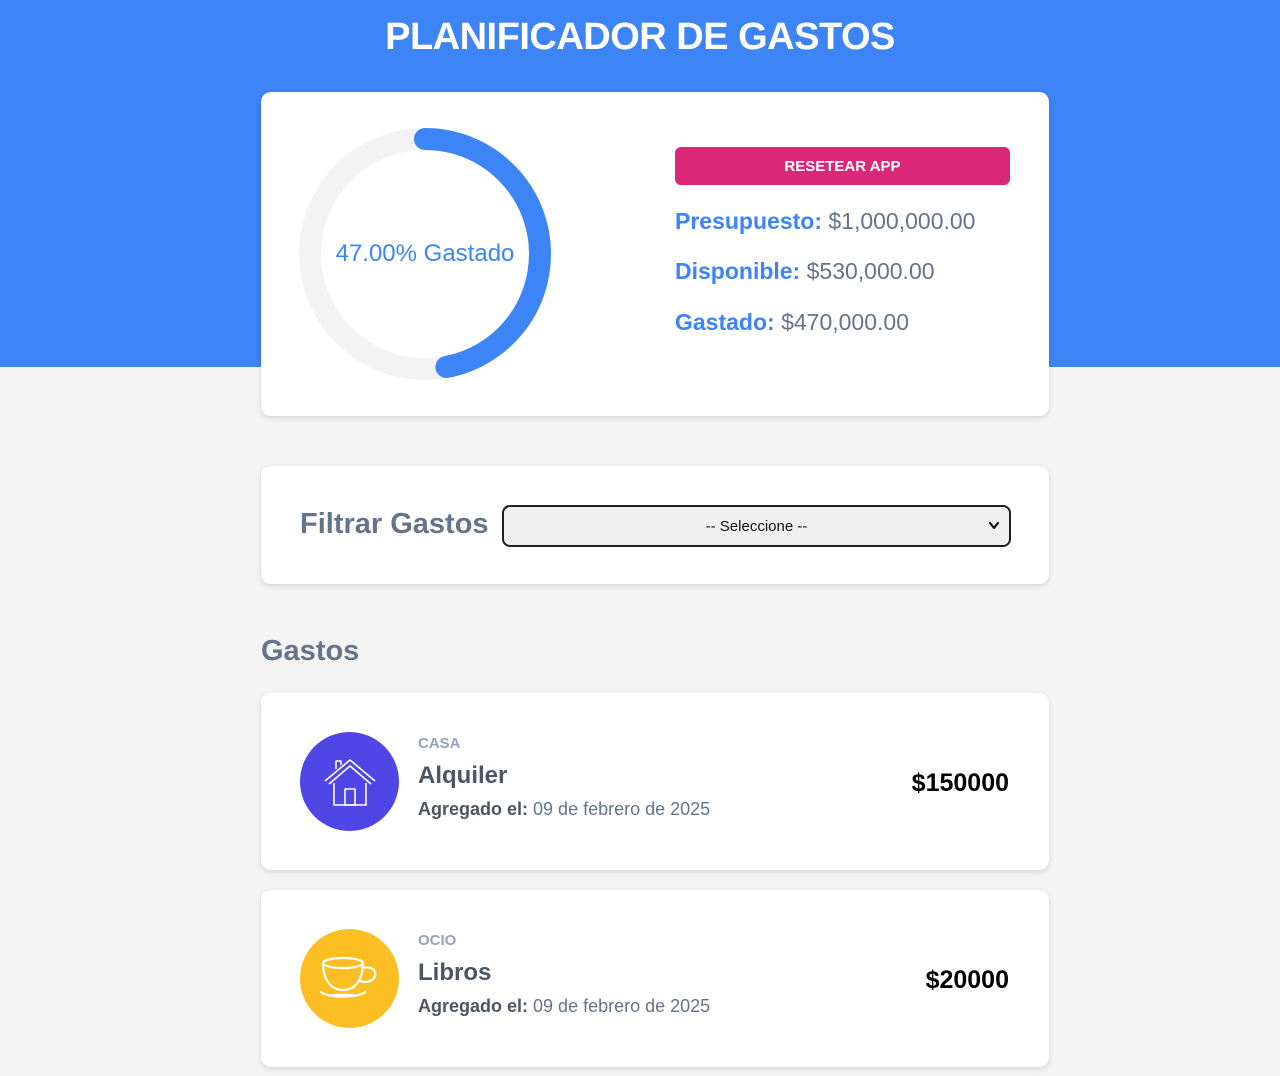 This screenshot has height=1076, width=1280. I want to click on progress-label: 47.00% Gastado, so click(425, 253).